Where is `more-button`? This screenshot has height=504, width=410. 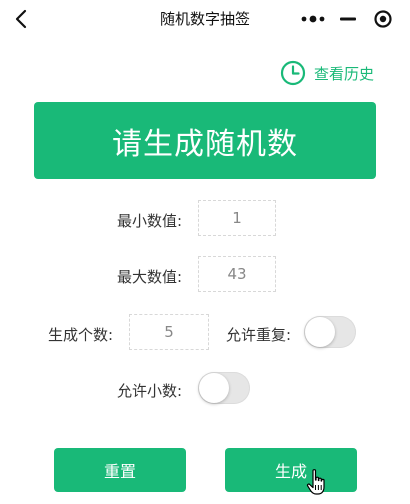
more-button is located at coordinates (313, 19).